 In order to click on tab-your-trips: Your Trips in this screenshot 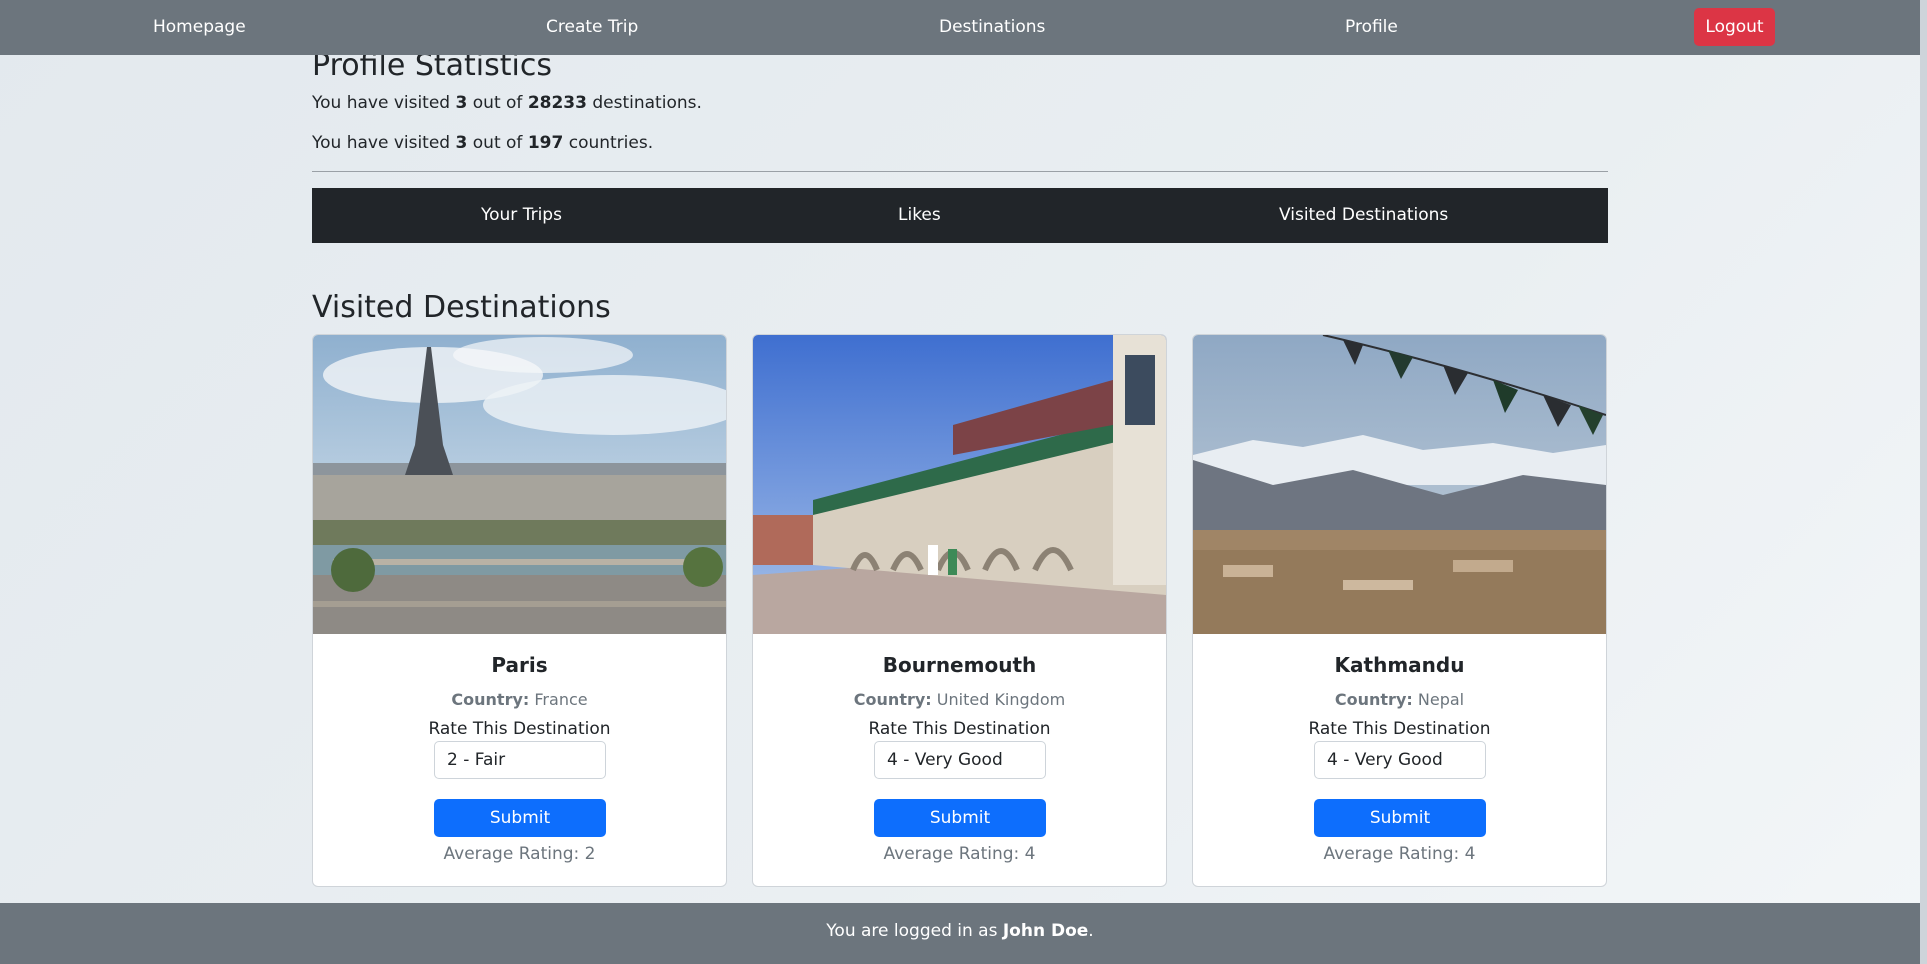, I will do `click(521, 215)`.